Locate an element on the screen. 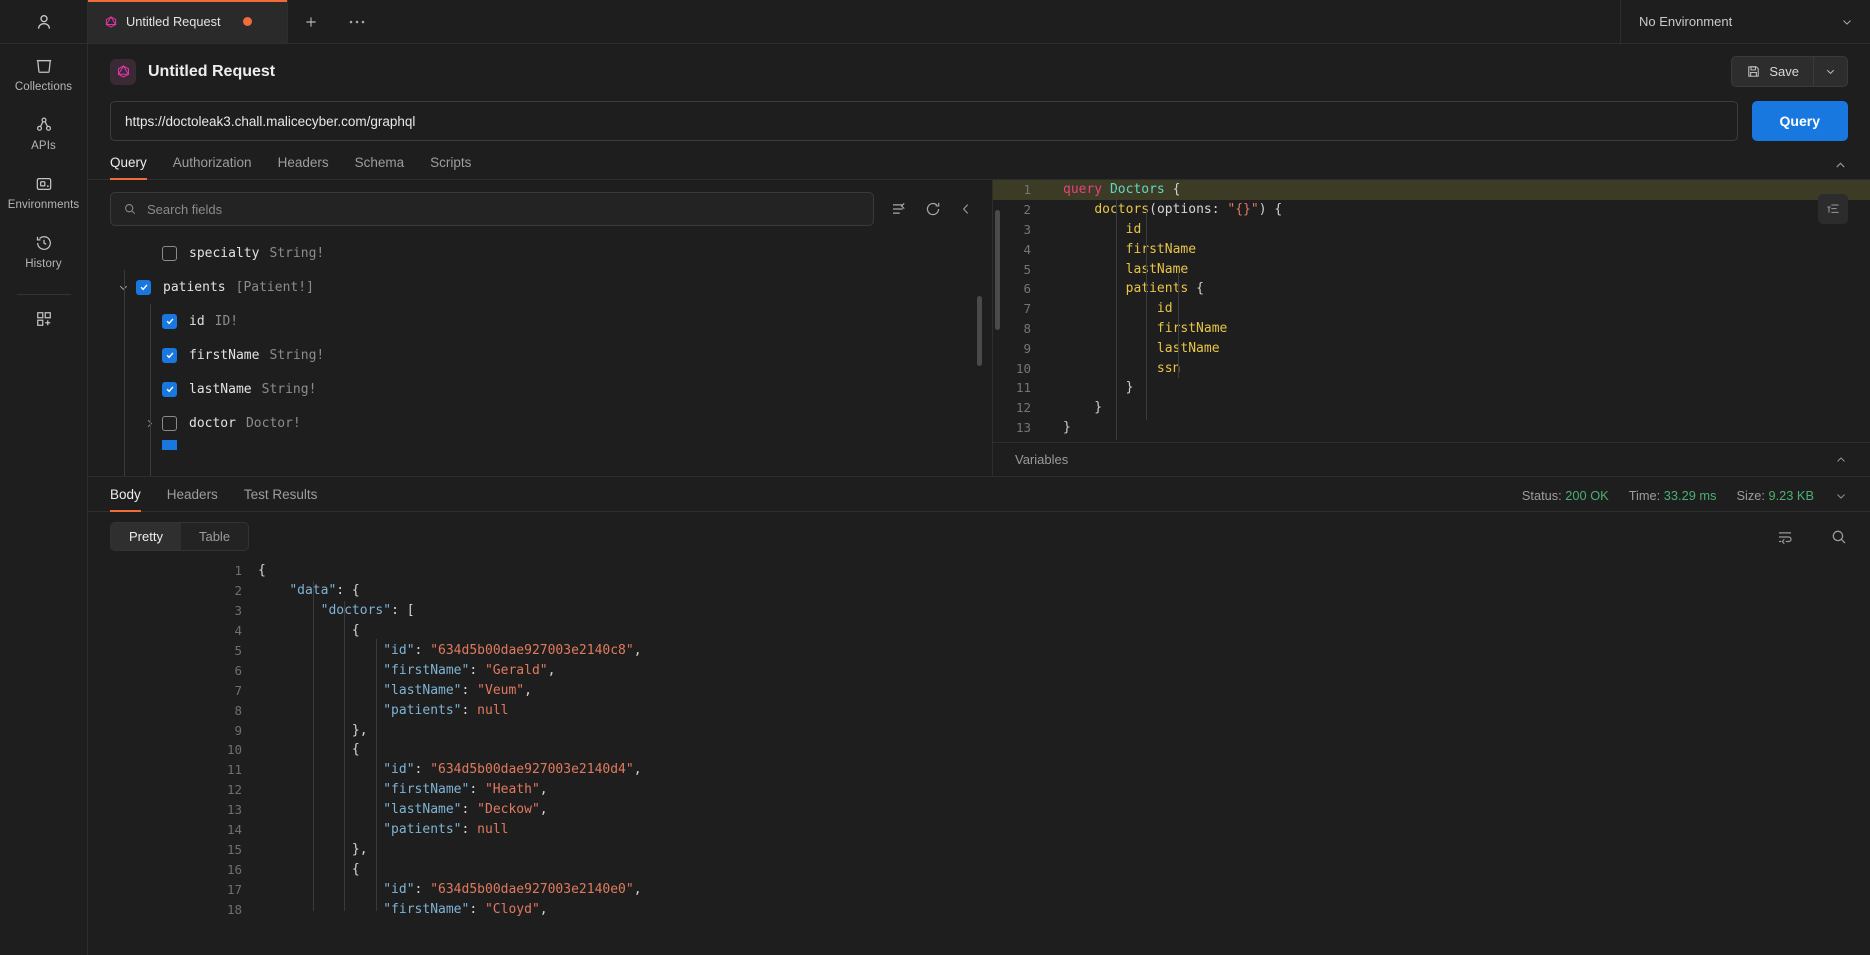 Image resolution: width=1870 pixels, height=955 pixels. code-content: lastName is located at coordinates (1188, 348).